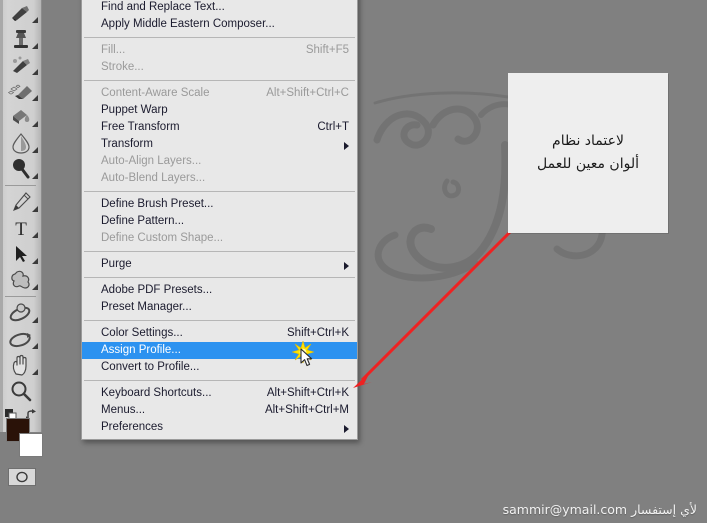 This screenshot has width=707, height=523. Describe the element at coordinates (219, 393) in the screenshot. I see `menu-item-keyboard-shortcuts: Keyboard Shortcuts... Alt+Shift+Ctrl+K` at that location.